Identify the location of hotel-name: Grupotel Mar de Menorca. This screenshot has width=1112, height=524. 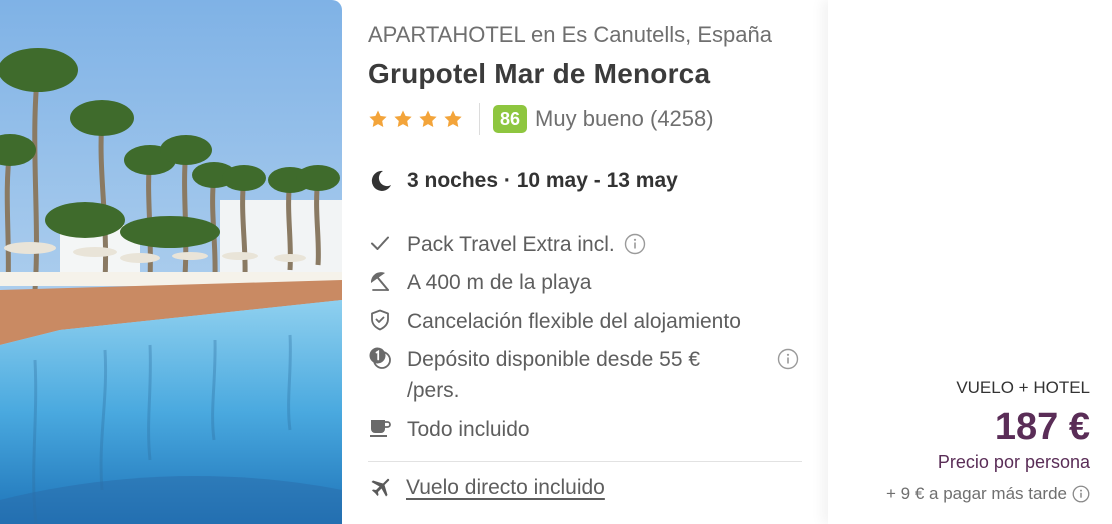
(539, 74).